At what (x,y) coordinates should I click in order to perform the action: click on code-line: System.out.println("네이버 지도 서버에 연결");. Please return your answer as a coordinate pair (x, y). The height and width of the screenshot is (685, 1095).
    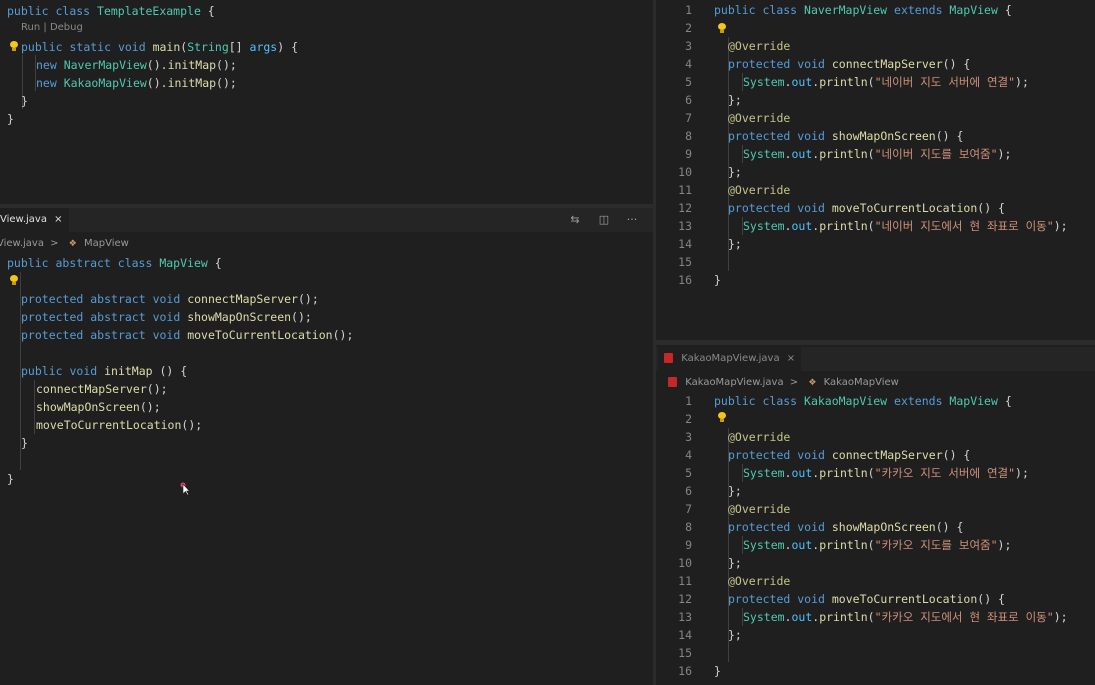
    Looking at the image, I should click on (871, 82).